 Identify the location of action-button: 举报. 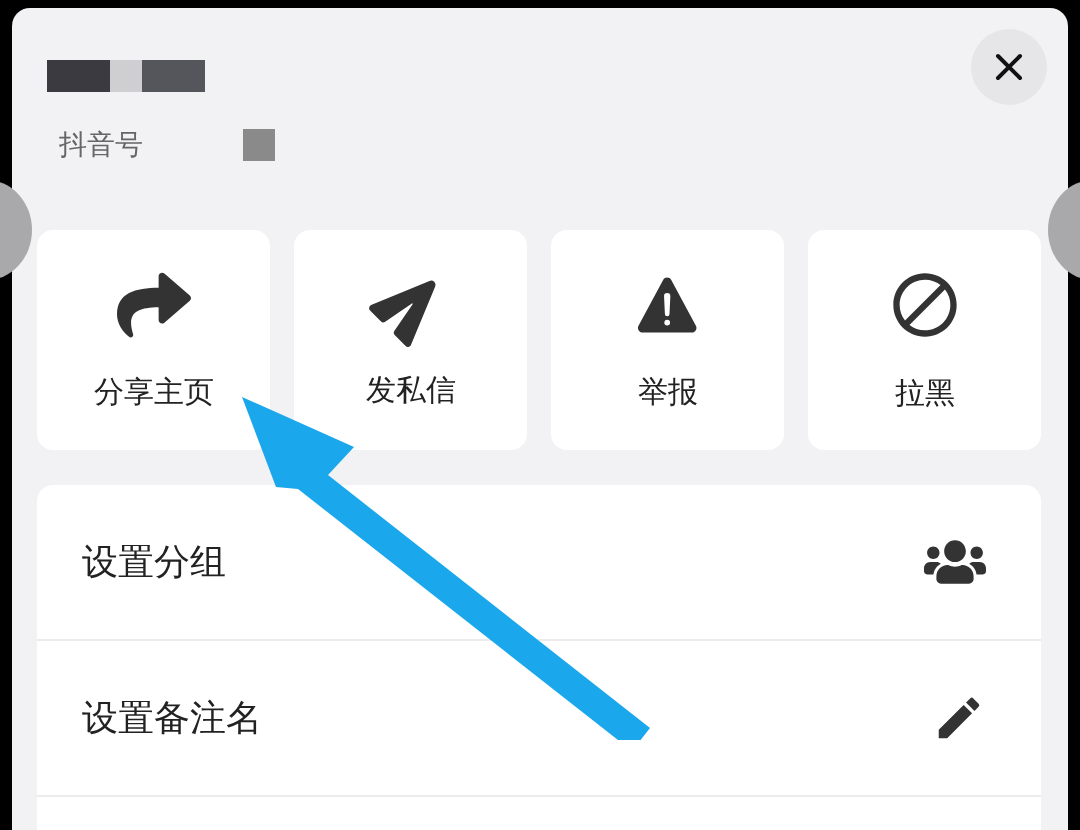
(667, 340).